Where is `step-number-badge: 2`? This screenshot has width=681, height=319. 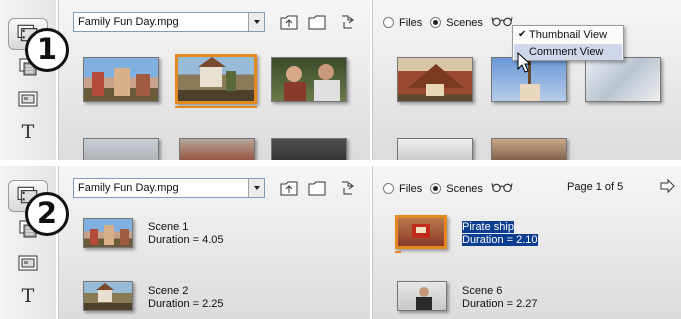 step-number-badge: 2 is located at coordinates (47, 214).